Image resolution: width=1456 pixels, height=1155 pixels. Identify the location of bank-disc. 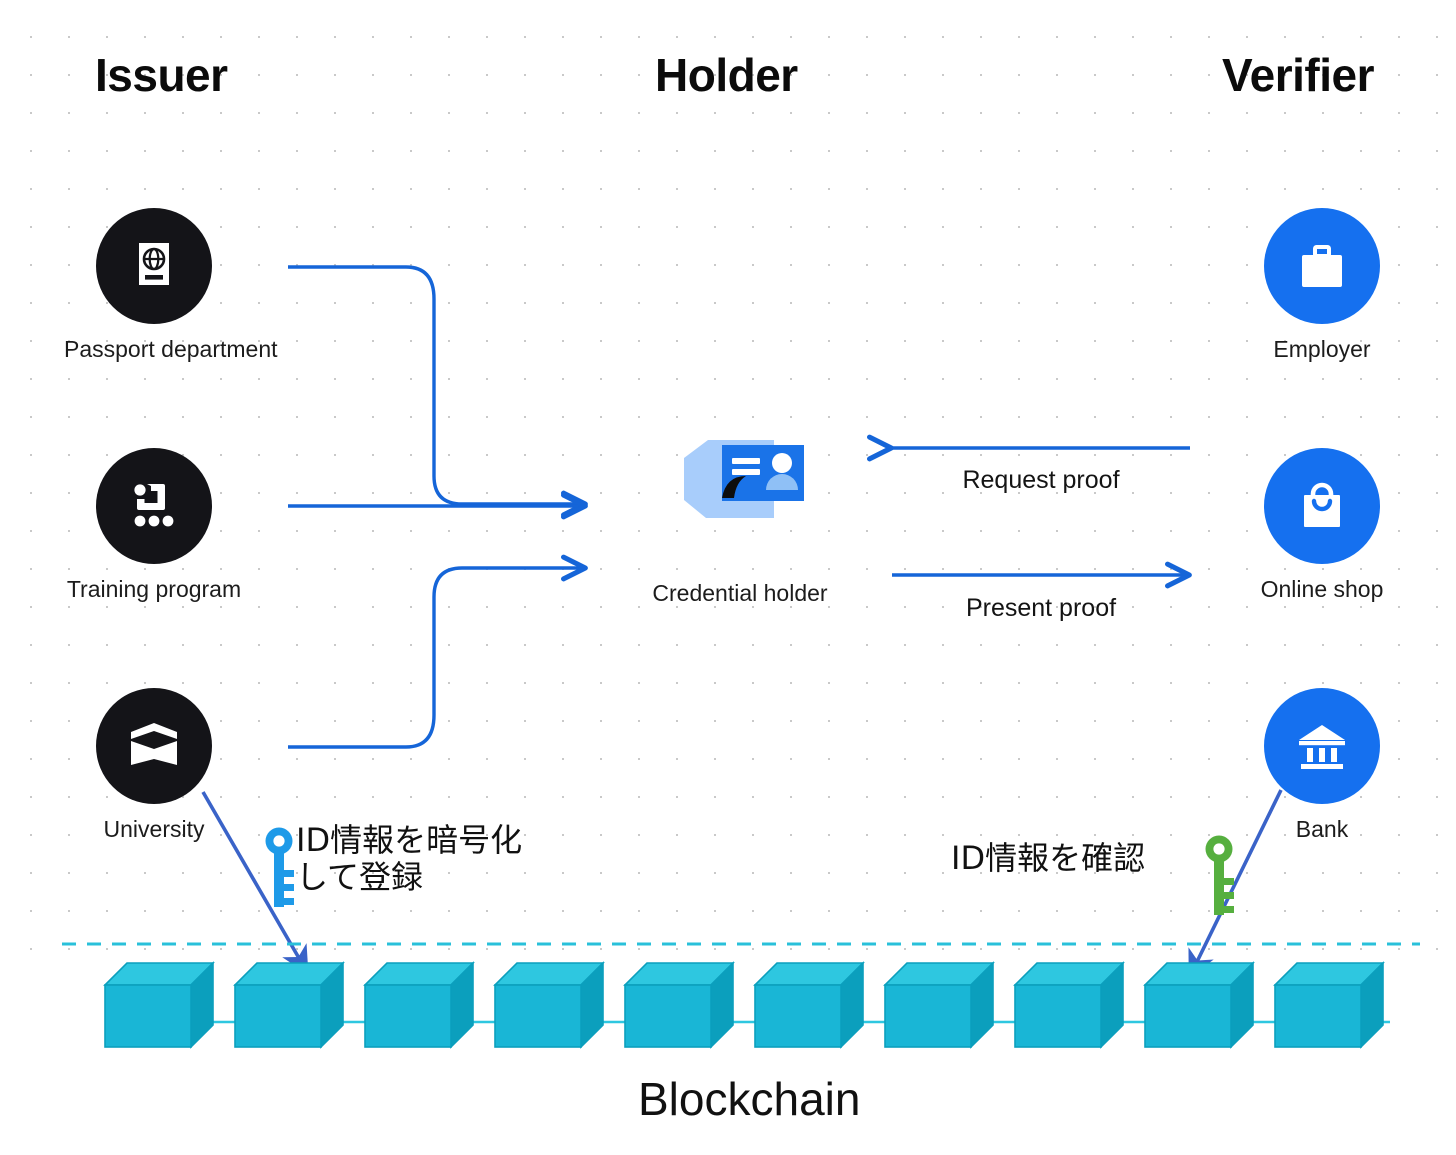
(1322, 746).